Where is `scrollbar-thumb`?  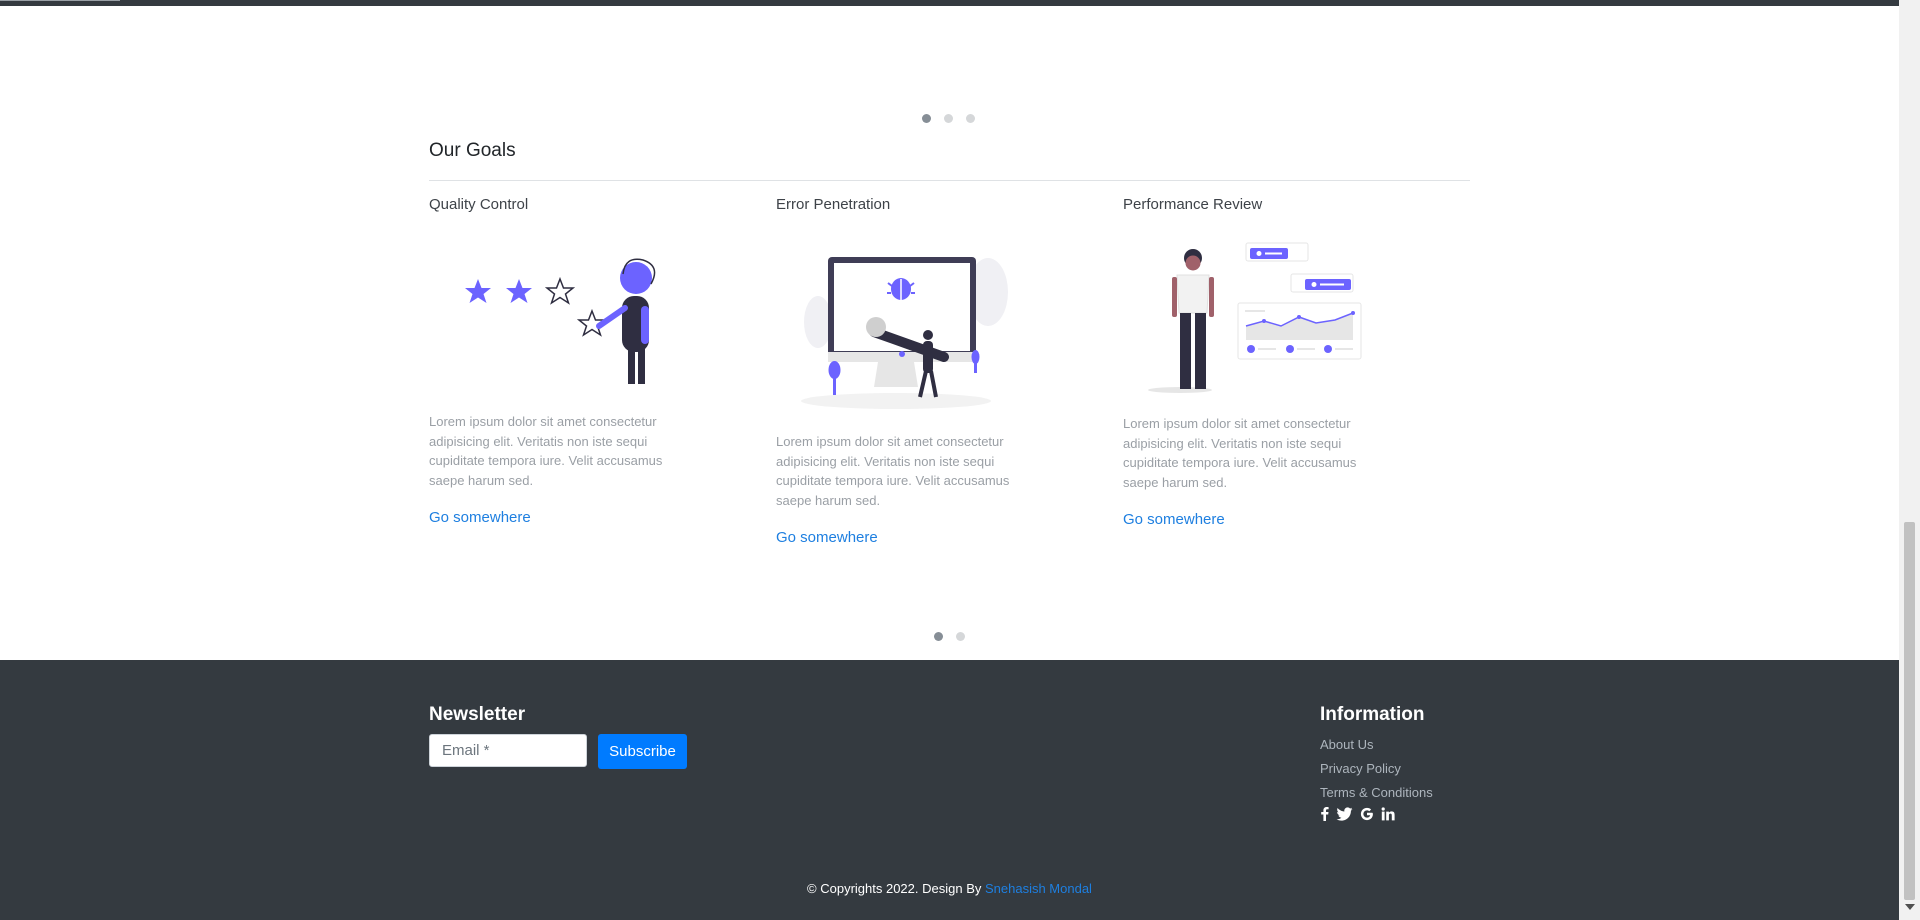
scrollbar-thumb is located at coordinates (1909, 711).